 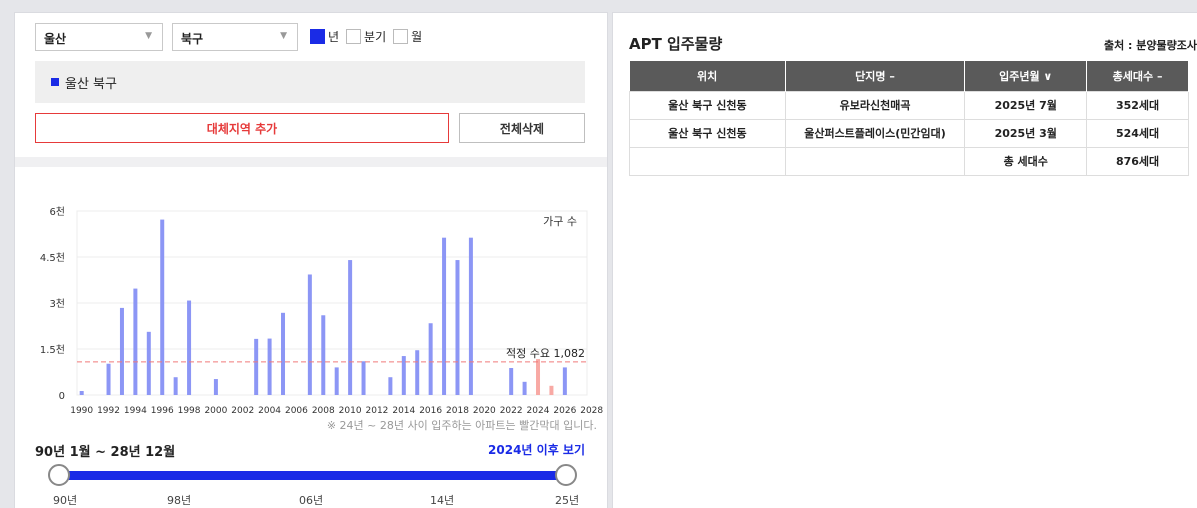 I want to click on table-row: 울산 북구 신천동 유보라신천매곡 2025년 7월 352세대, so click(x=909, y=105).